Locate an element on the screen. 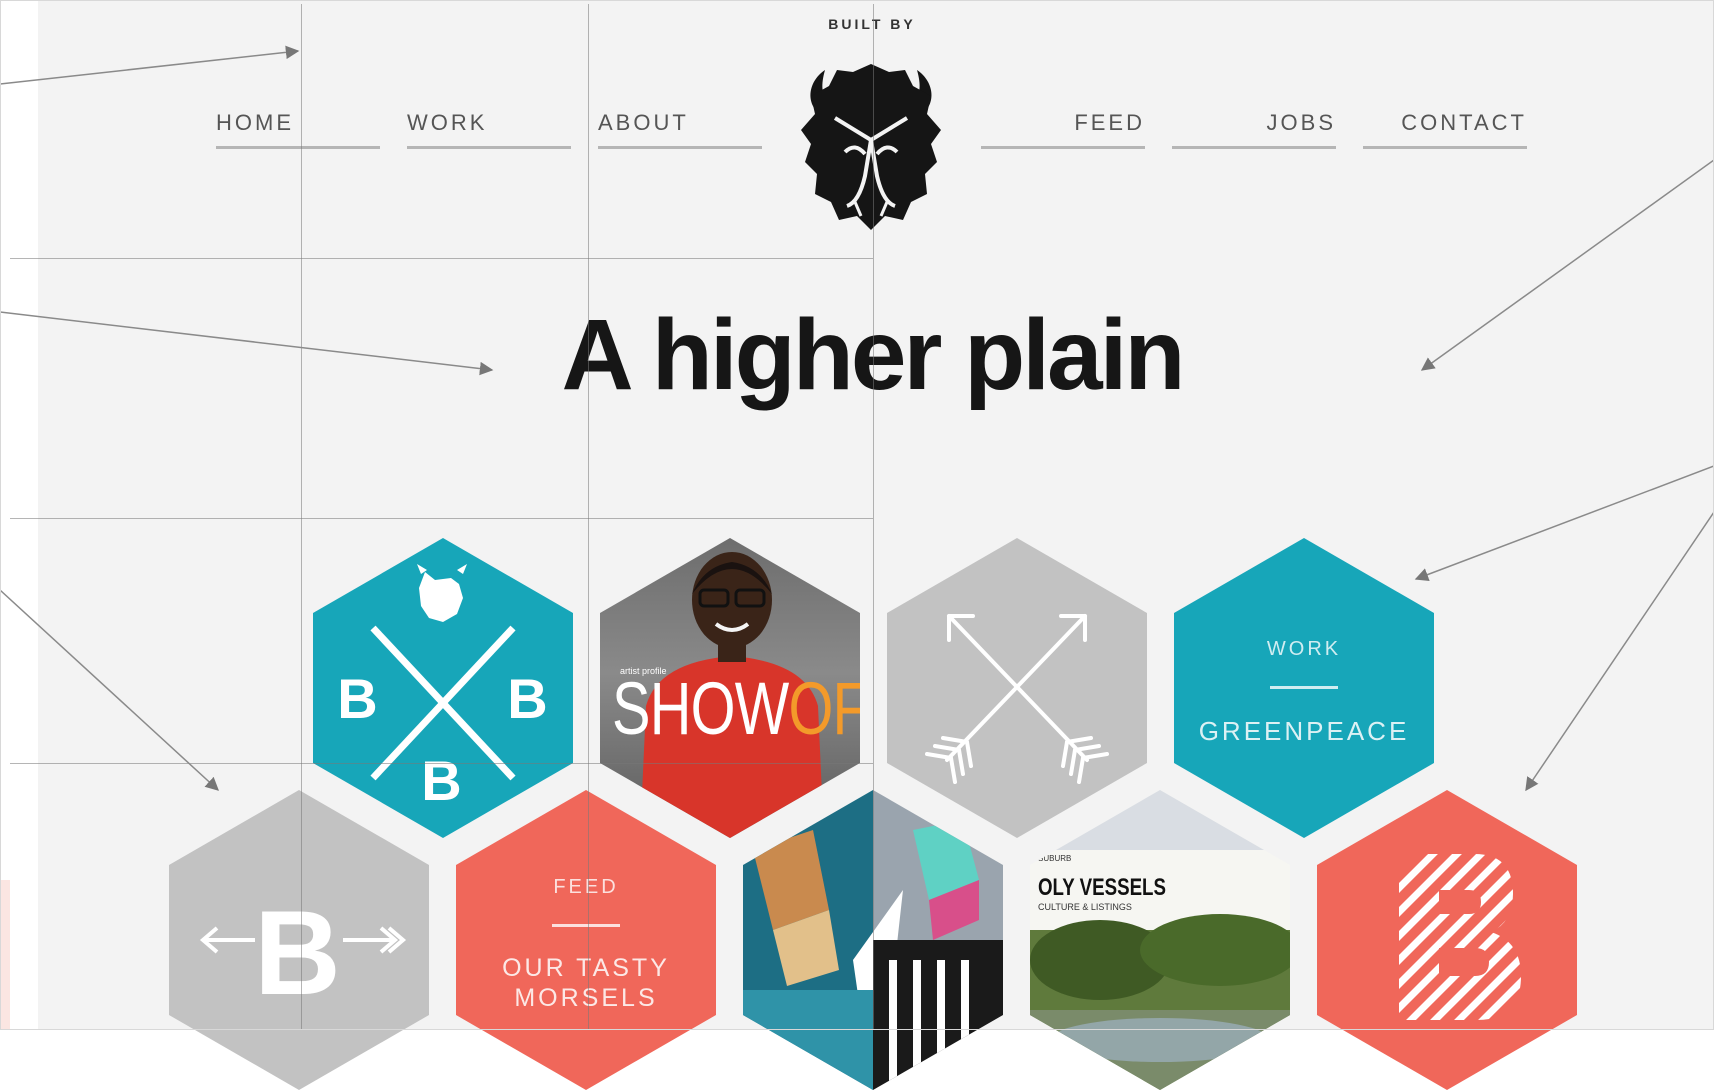  tile-collage is located at coordinates (873, 940).